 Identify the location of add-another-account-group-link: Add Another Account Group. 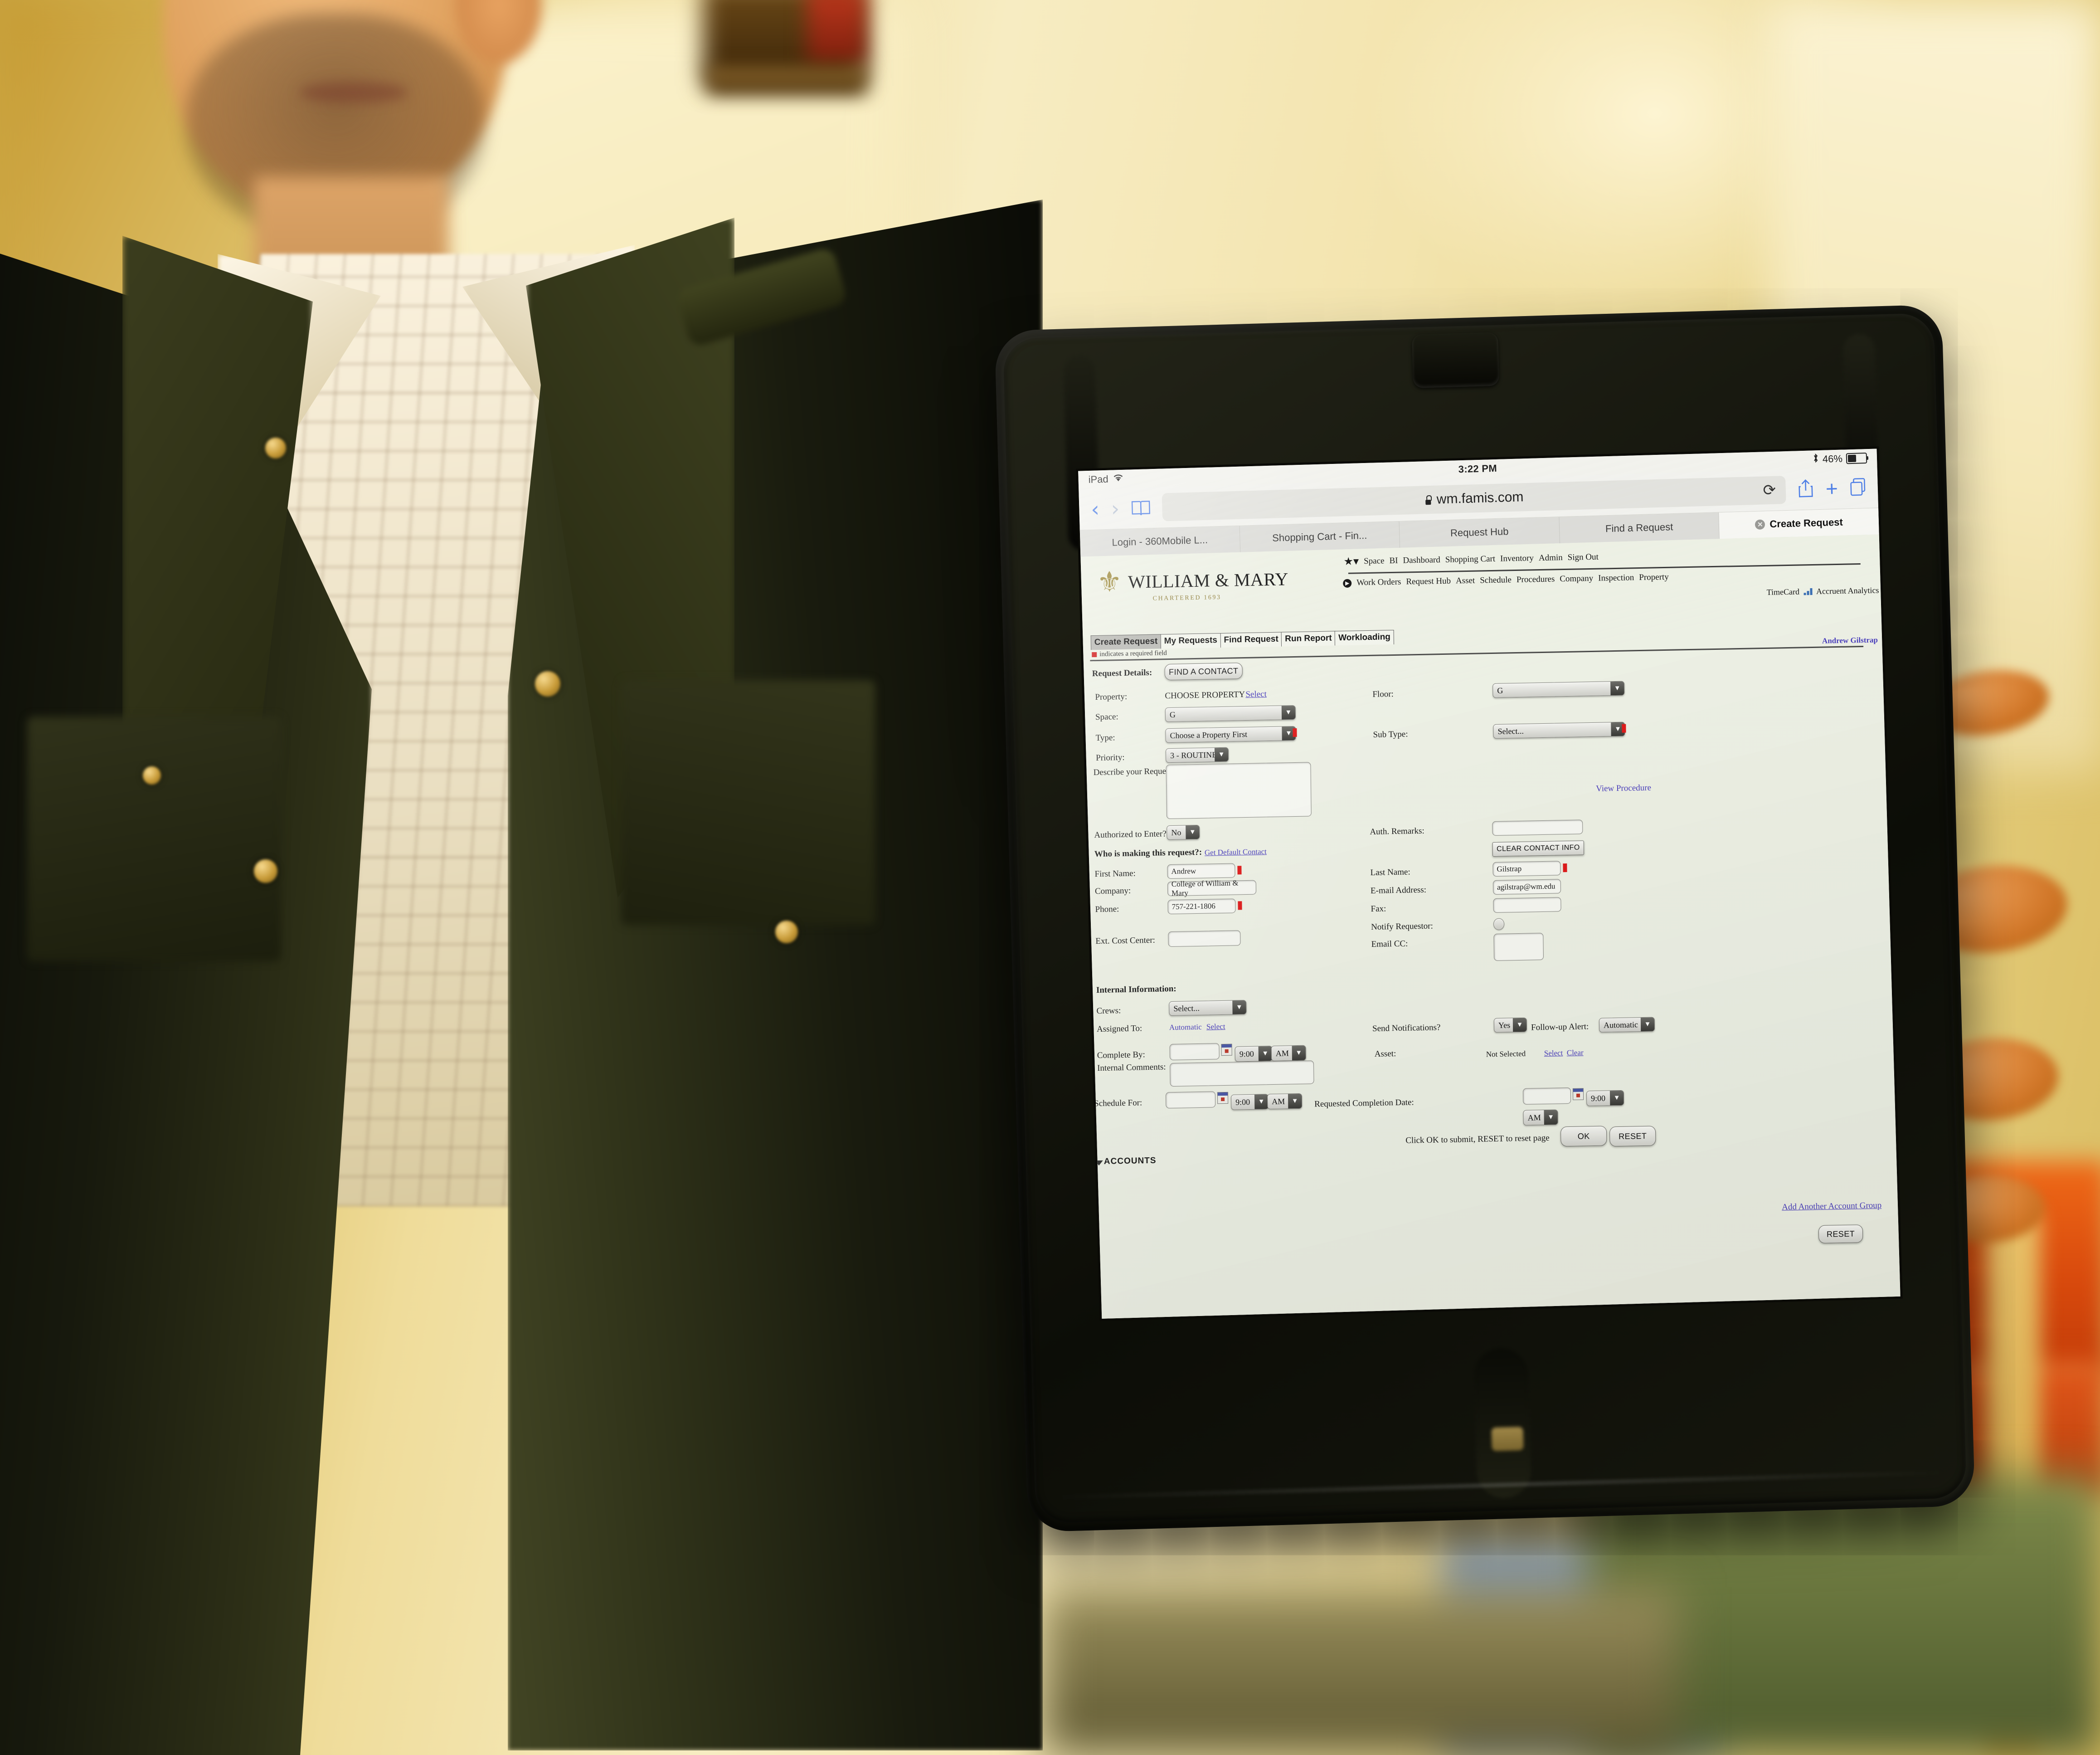
(1831, 1206).